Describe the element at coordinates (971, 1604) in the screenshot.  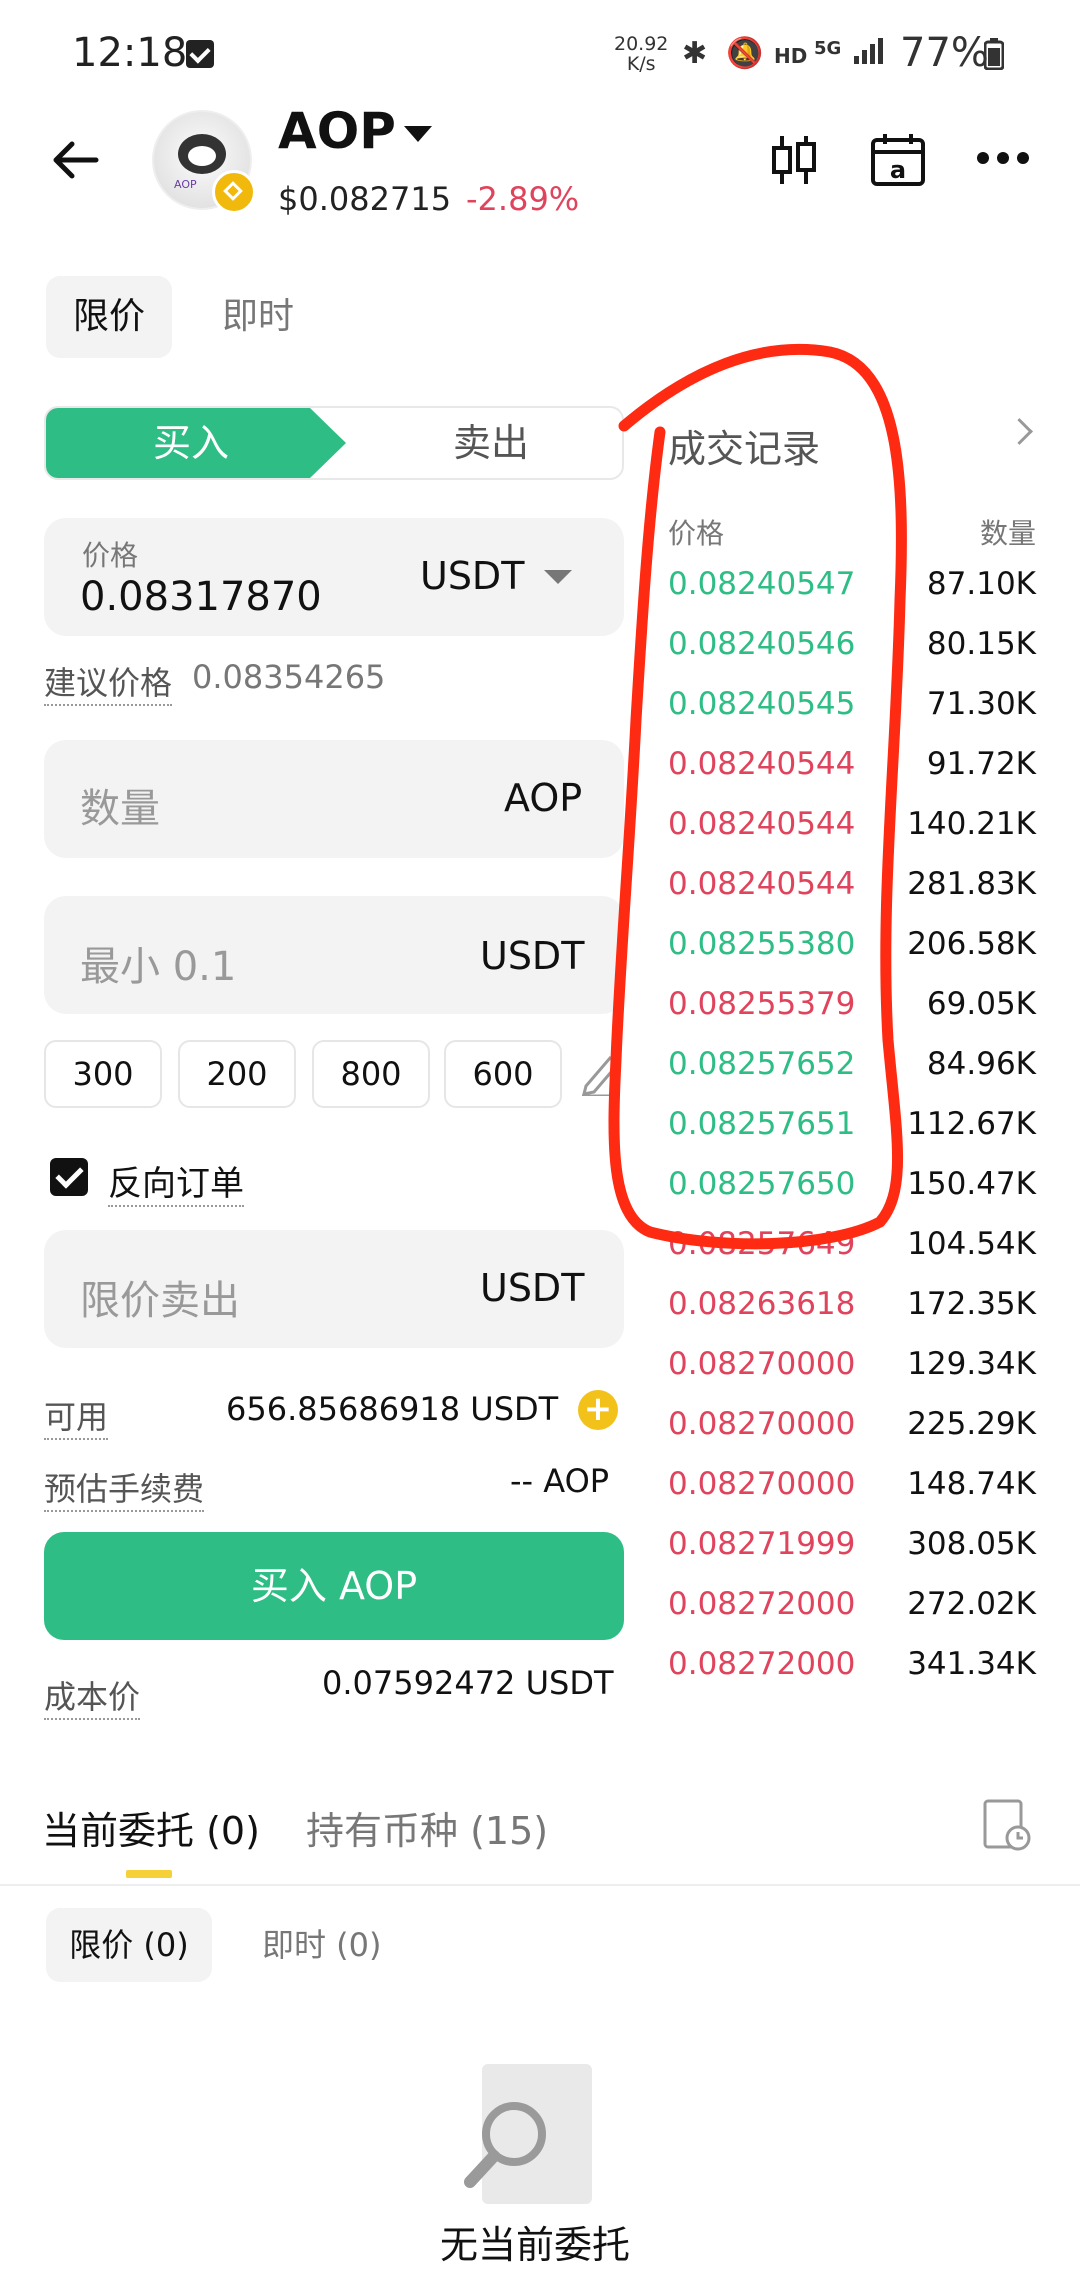
I see `trade-row-qty: 272.02K` at that location.